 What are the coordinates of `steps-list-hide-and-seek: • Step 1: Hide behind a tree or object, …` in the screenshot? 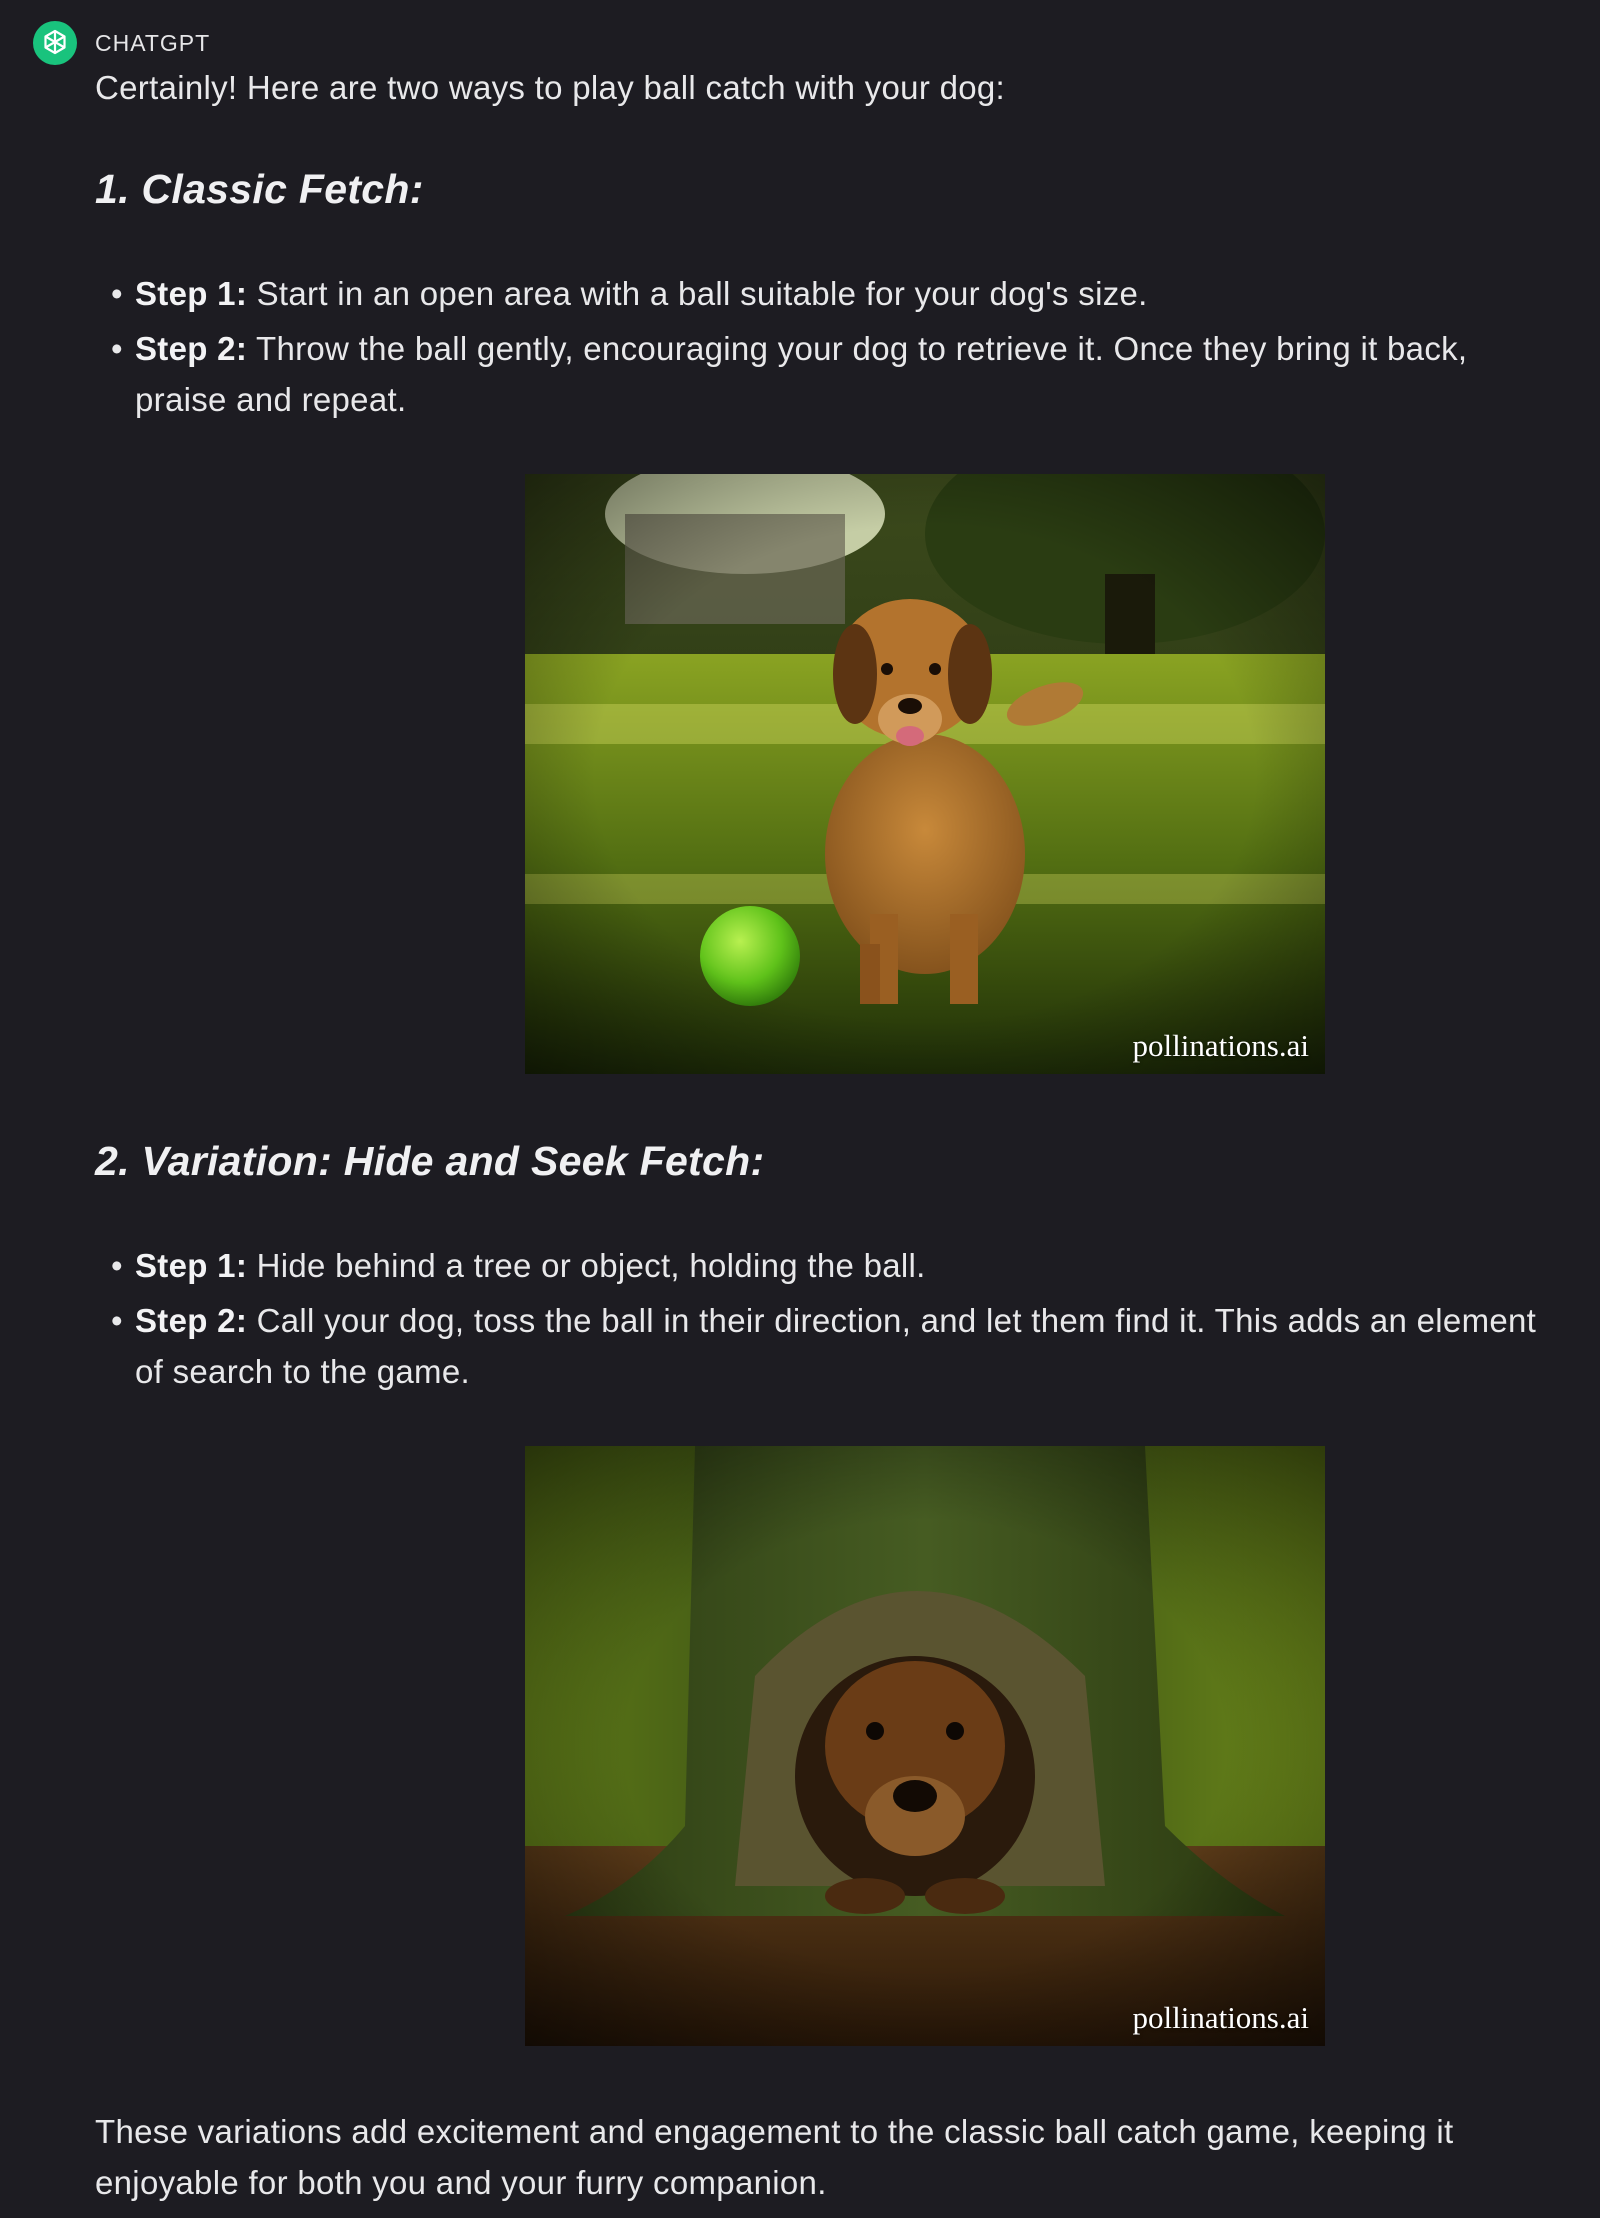 It's located at (830, 1320).